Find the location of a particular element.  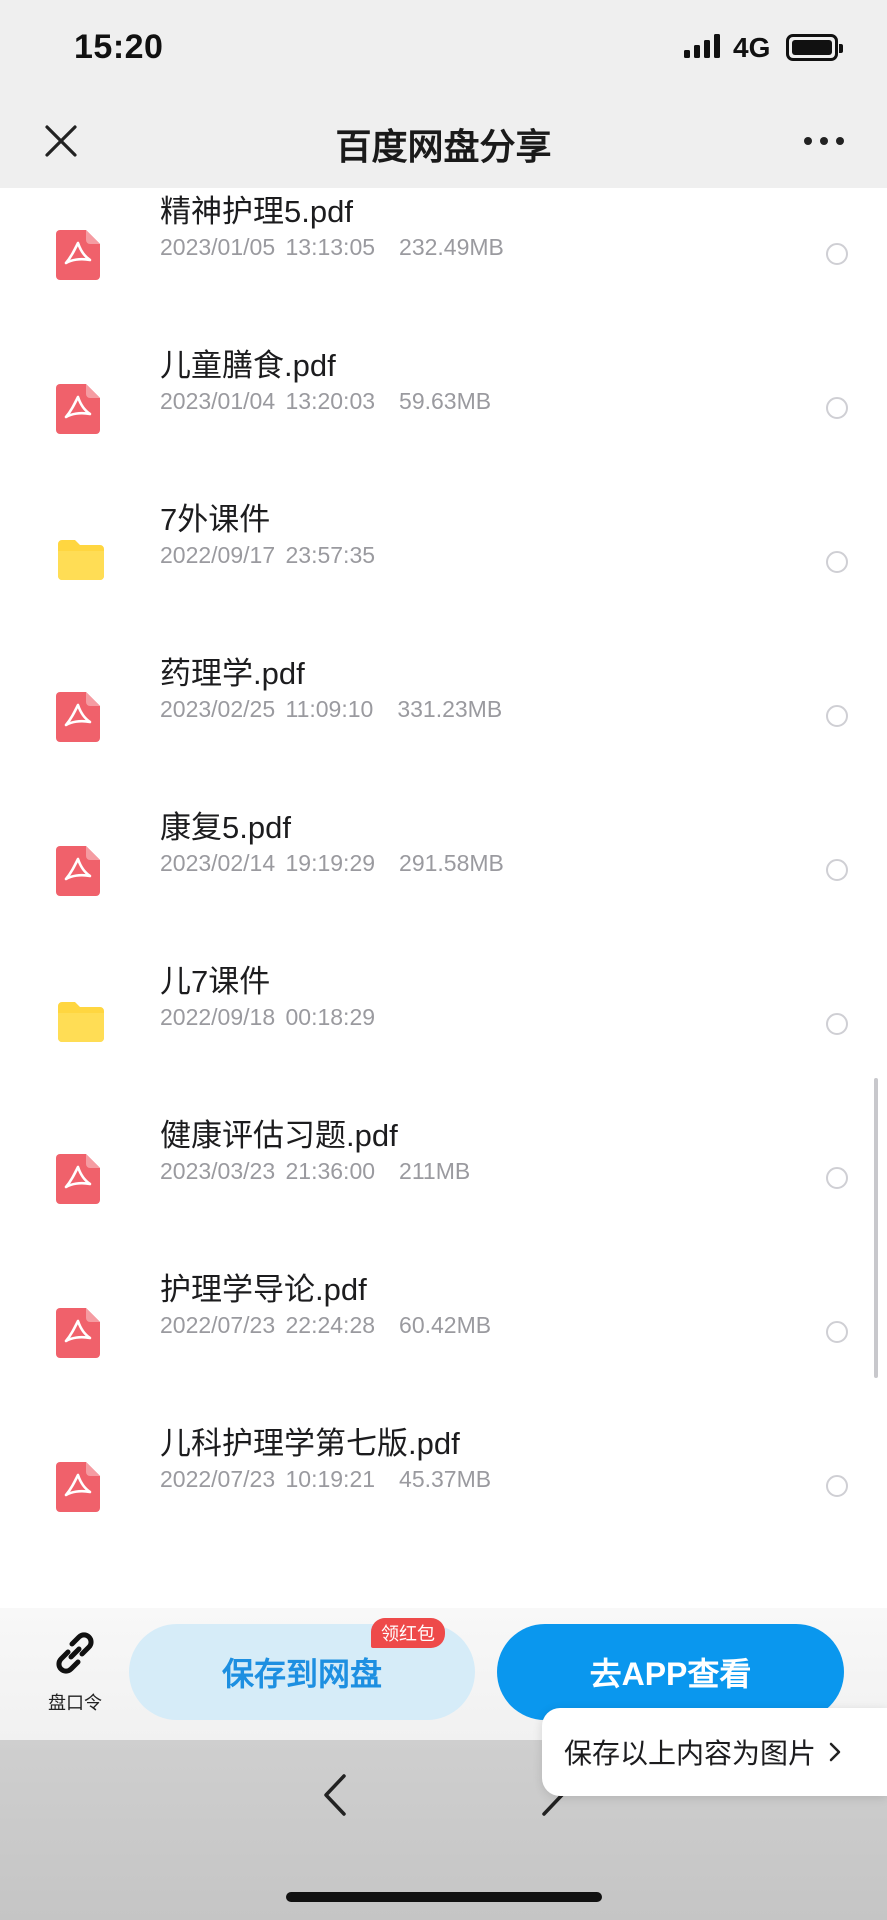

file-meta: 2023/02/25 11:09:10 331.23MB is located at coordinates (331, 709).